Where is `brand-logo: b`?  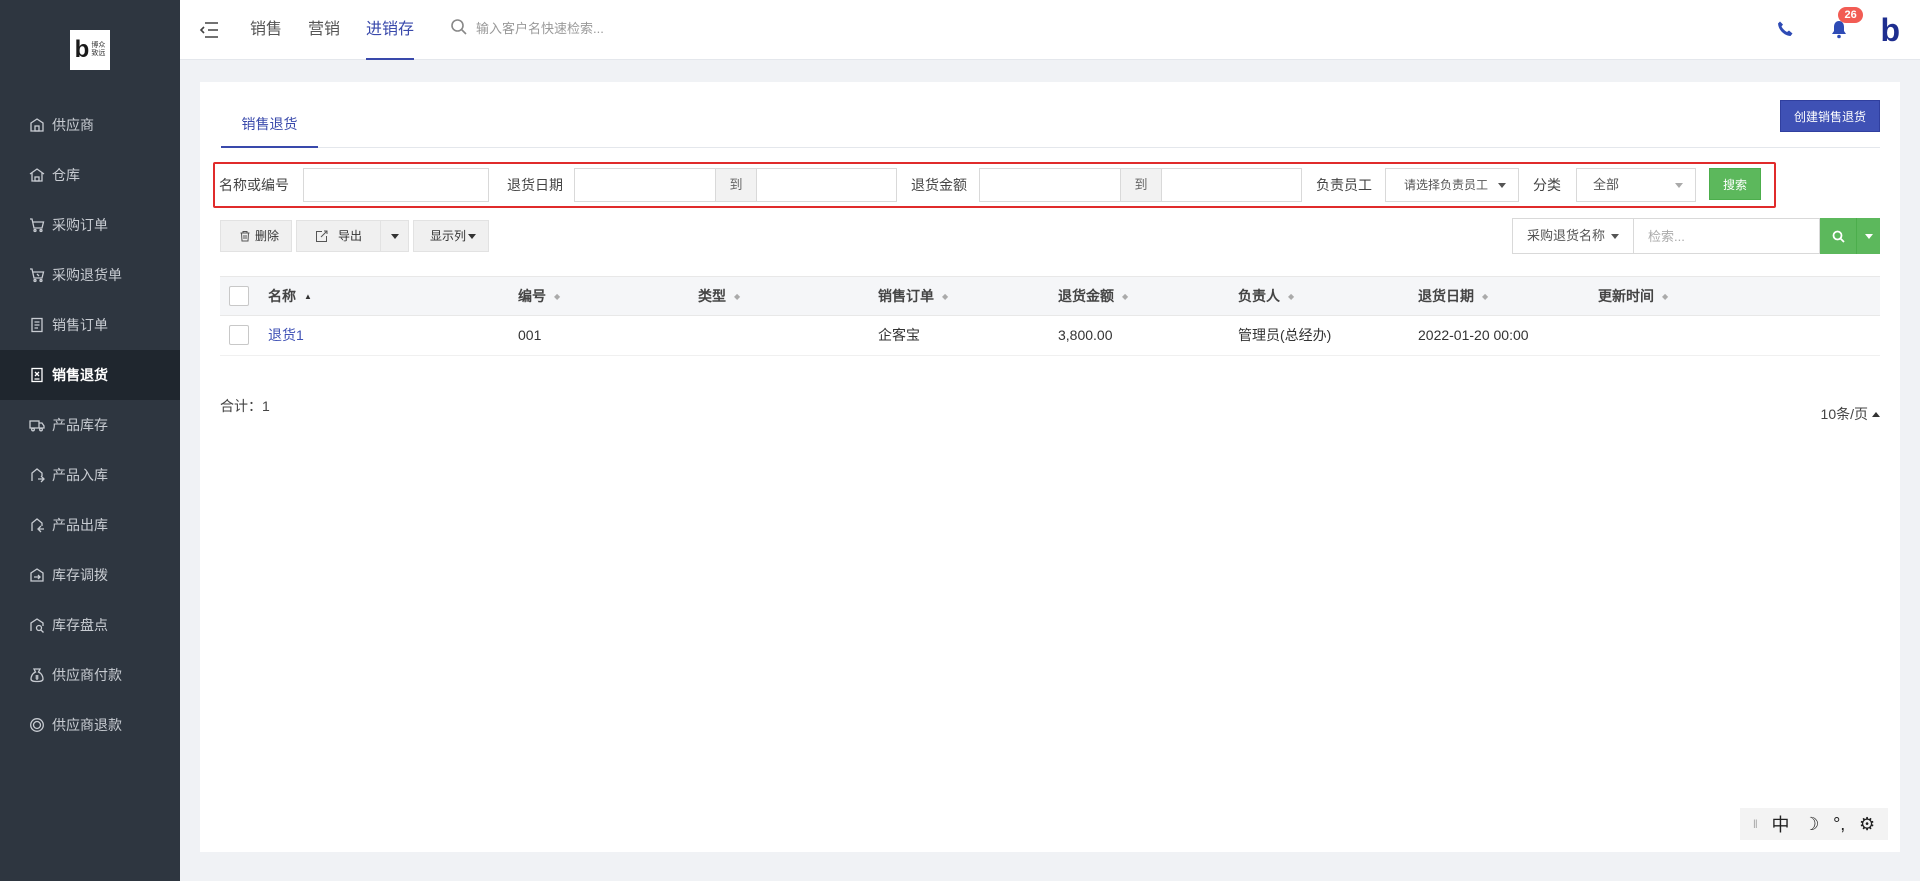
brand-logo: b is located at coordinates (1890, 30).